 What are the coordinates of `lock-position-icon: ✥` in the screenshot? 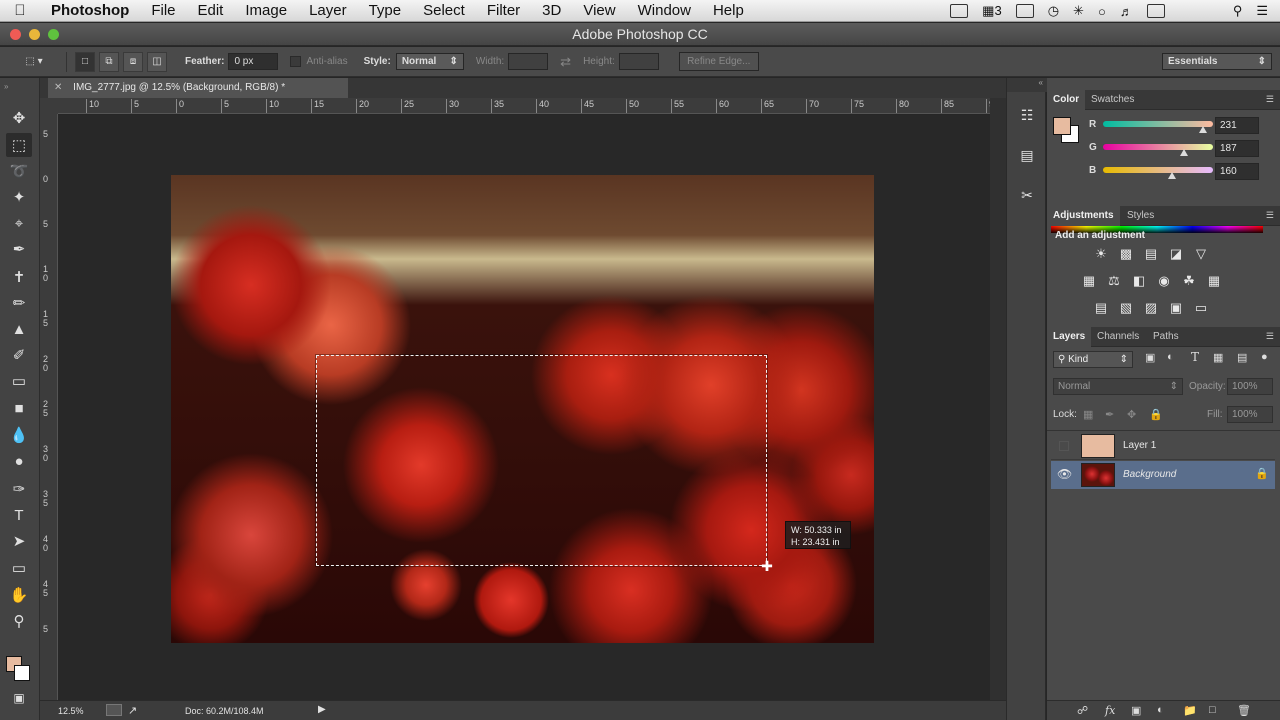 It's located at (1131, 414).